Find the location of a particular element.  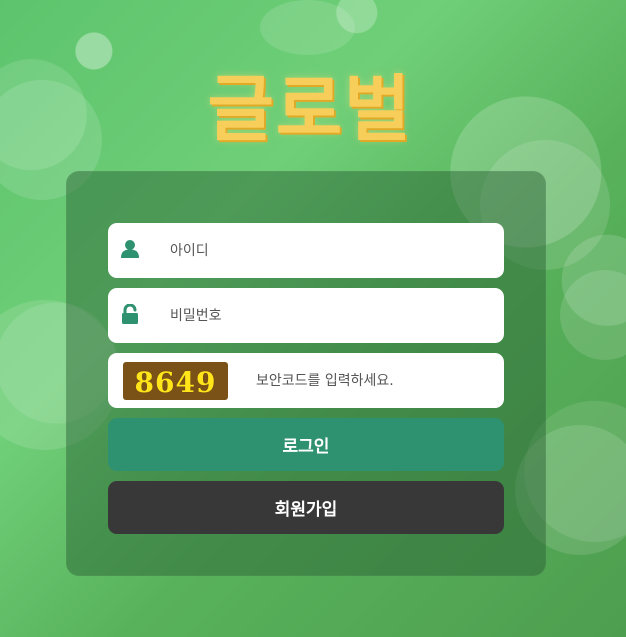

password-input is located at coordinates (328, 315).